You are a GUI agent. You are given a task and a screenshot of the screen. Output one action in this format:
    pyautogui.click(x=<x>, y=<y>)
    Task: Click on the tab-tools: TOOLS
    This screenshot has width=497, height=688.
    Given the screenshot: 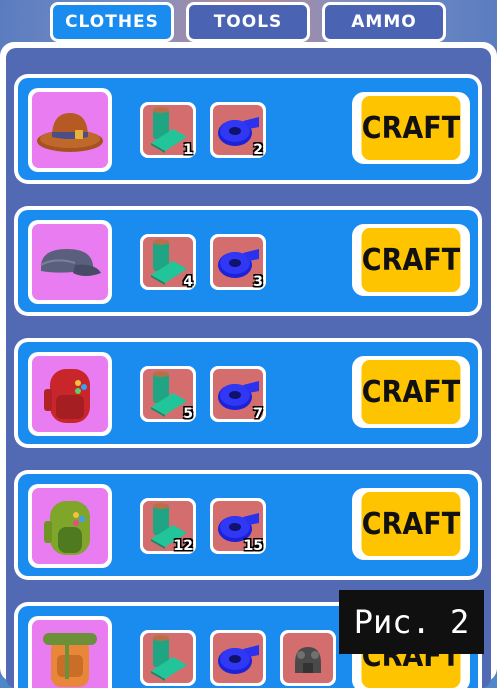 What is the action you would take?
    pyautogui.click(x=248, y=22)
    